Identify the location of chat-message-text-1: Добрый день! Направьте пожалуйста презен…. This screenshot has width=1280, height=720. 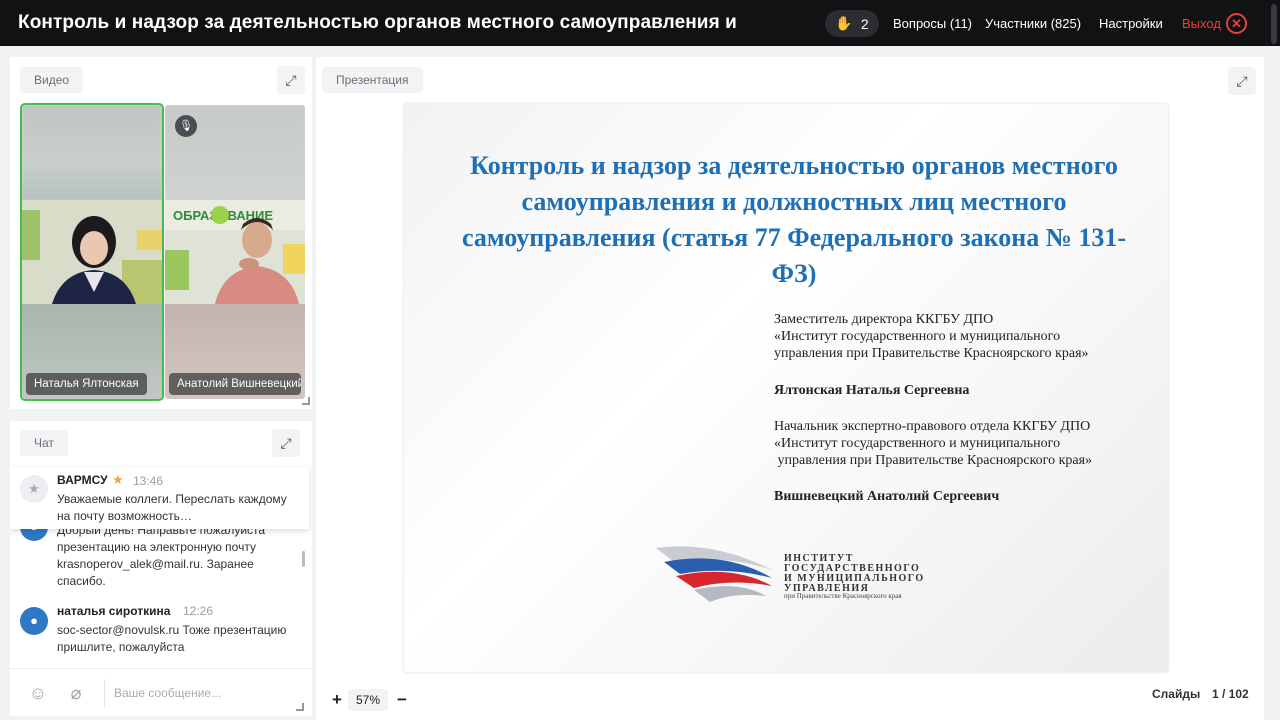
(161, 555).